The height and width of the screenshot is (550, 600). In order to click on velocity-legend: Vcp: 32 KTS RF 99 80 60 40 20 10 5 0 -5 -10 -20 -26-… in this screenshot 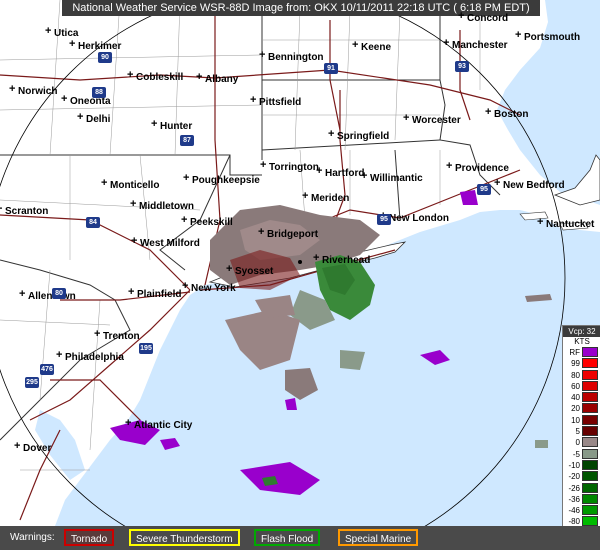, I will do `click(581, 437)`.